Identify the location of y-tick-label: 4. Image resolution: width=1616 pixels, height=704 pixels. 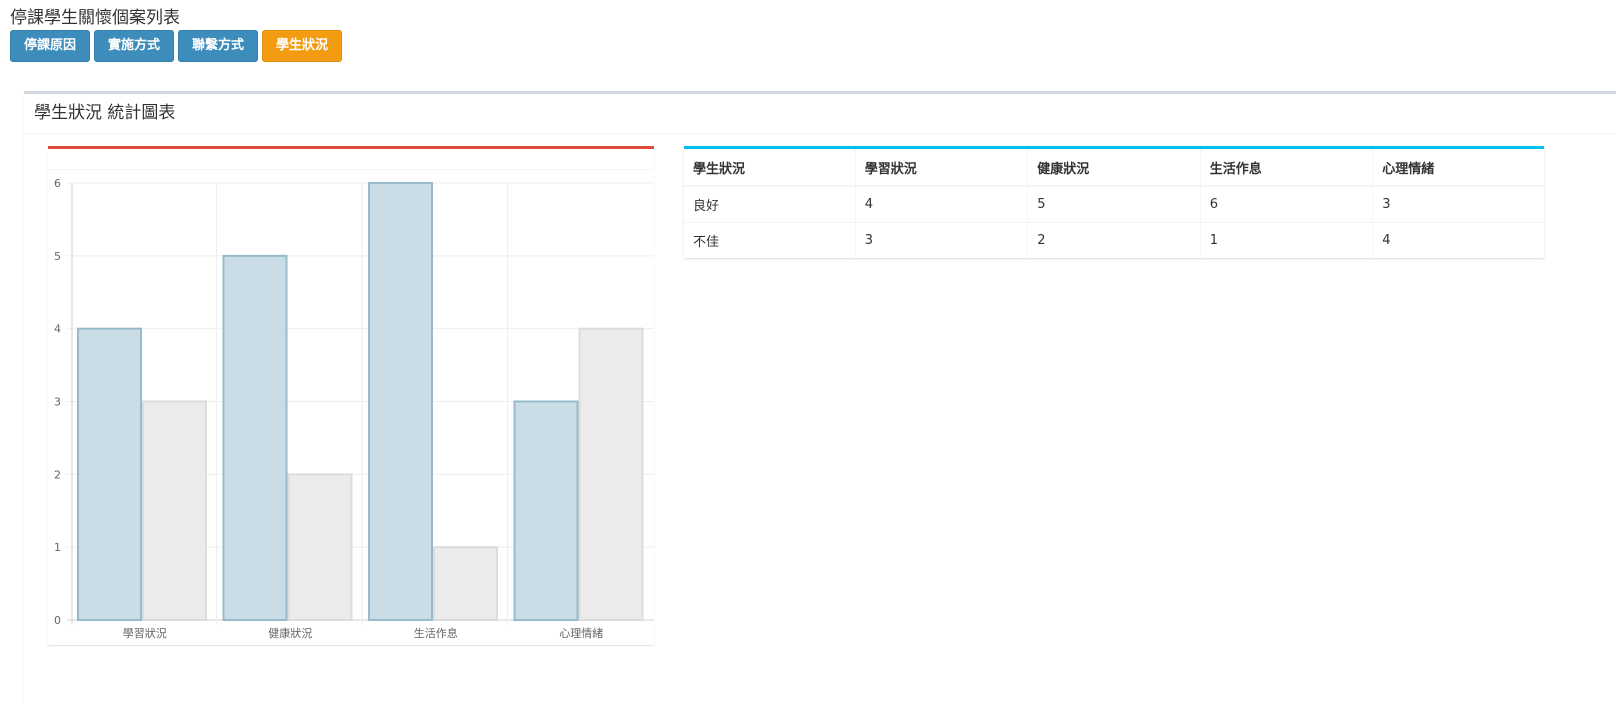
(57, 329).